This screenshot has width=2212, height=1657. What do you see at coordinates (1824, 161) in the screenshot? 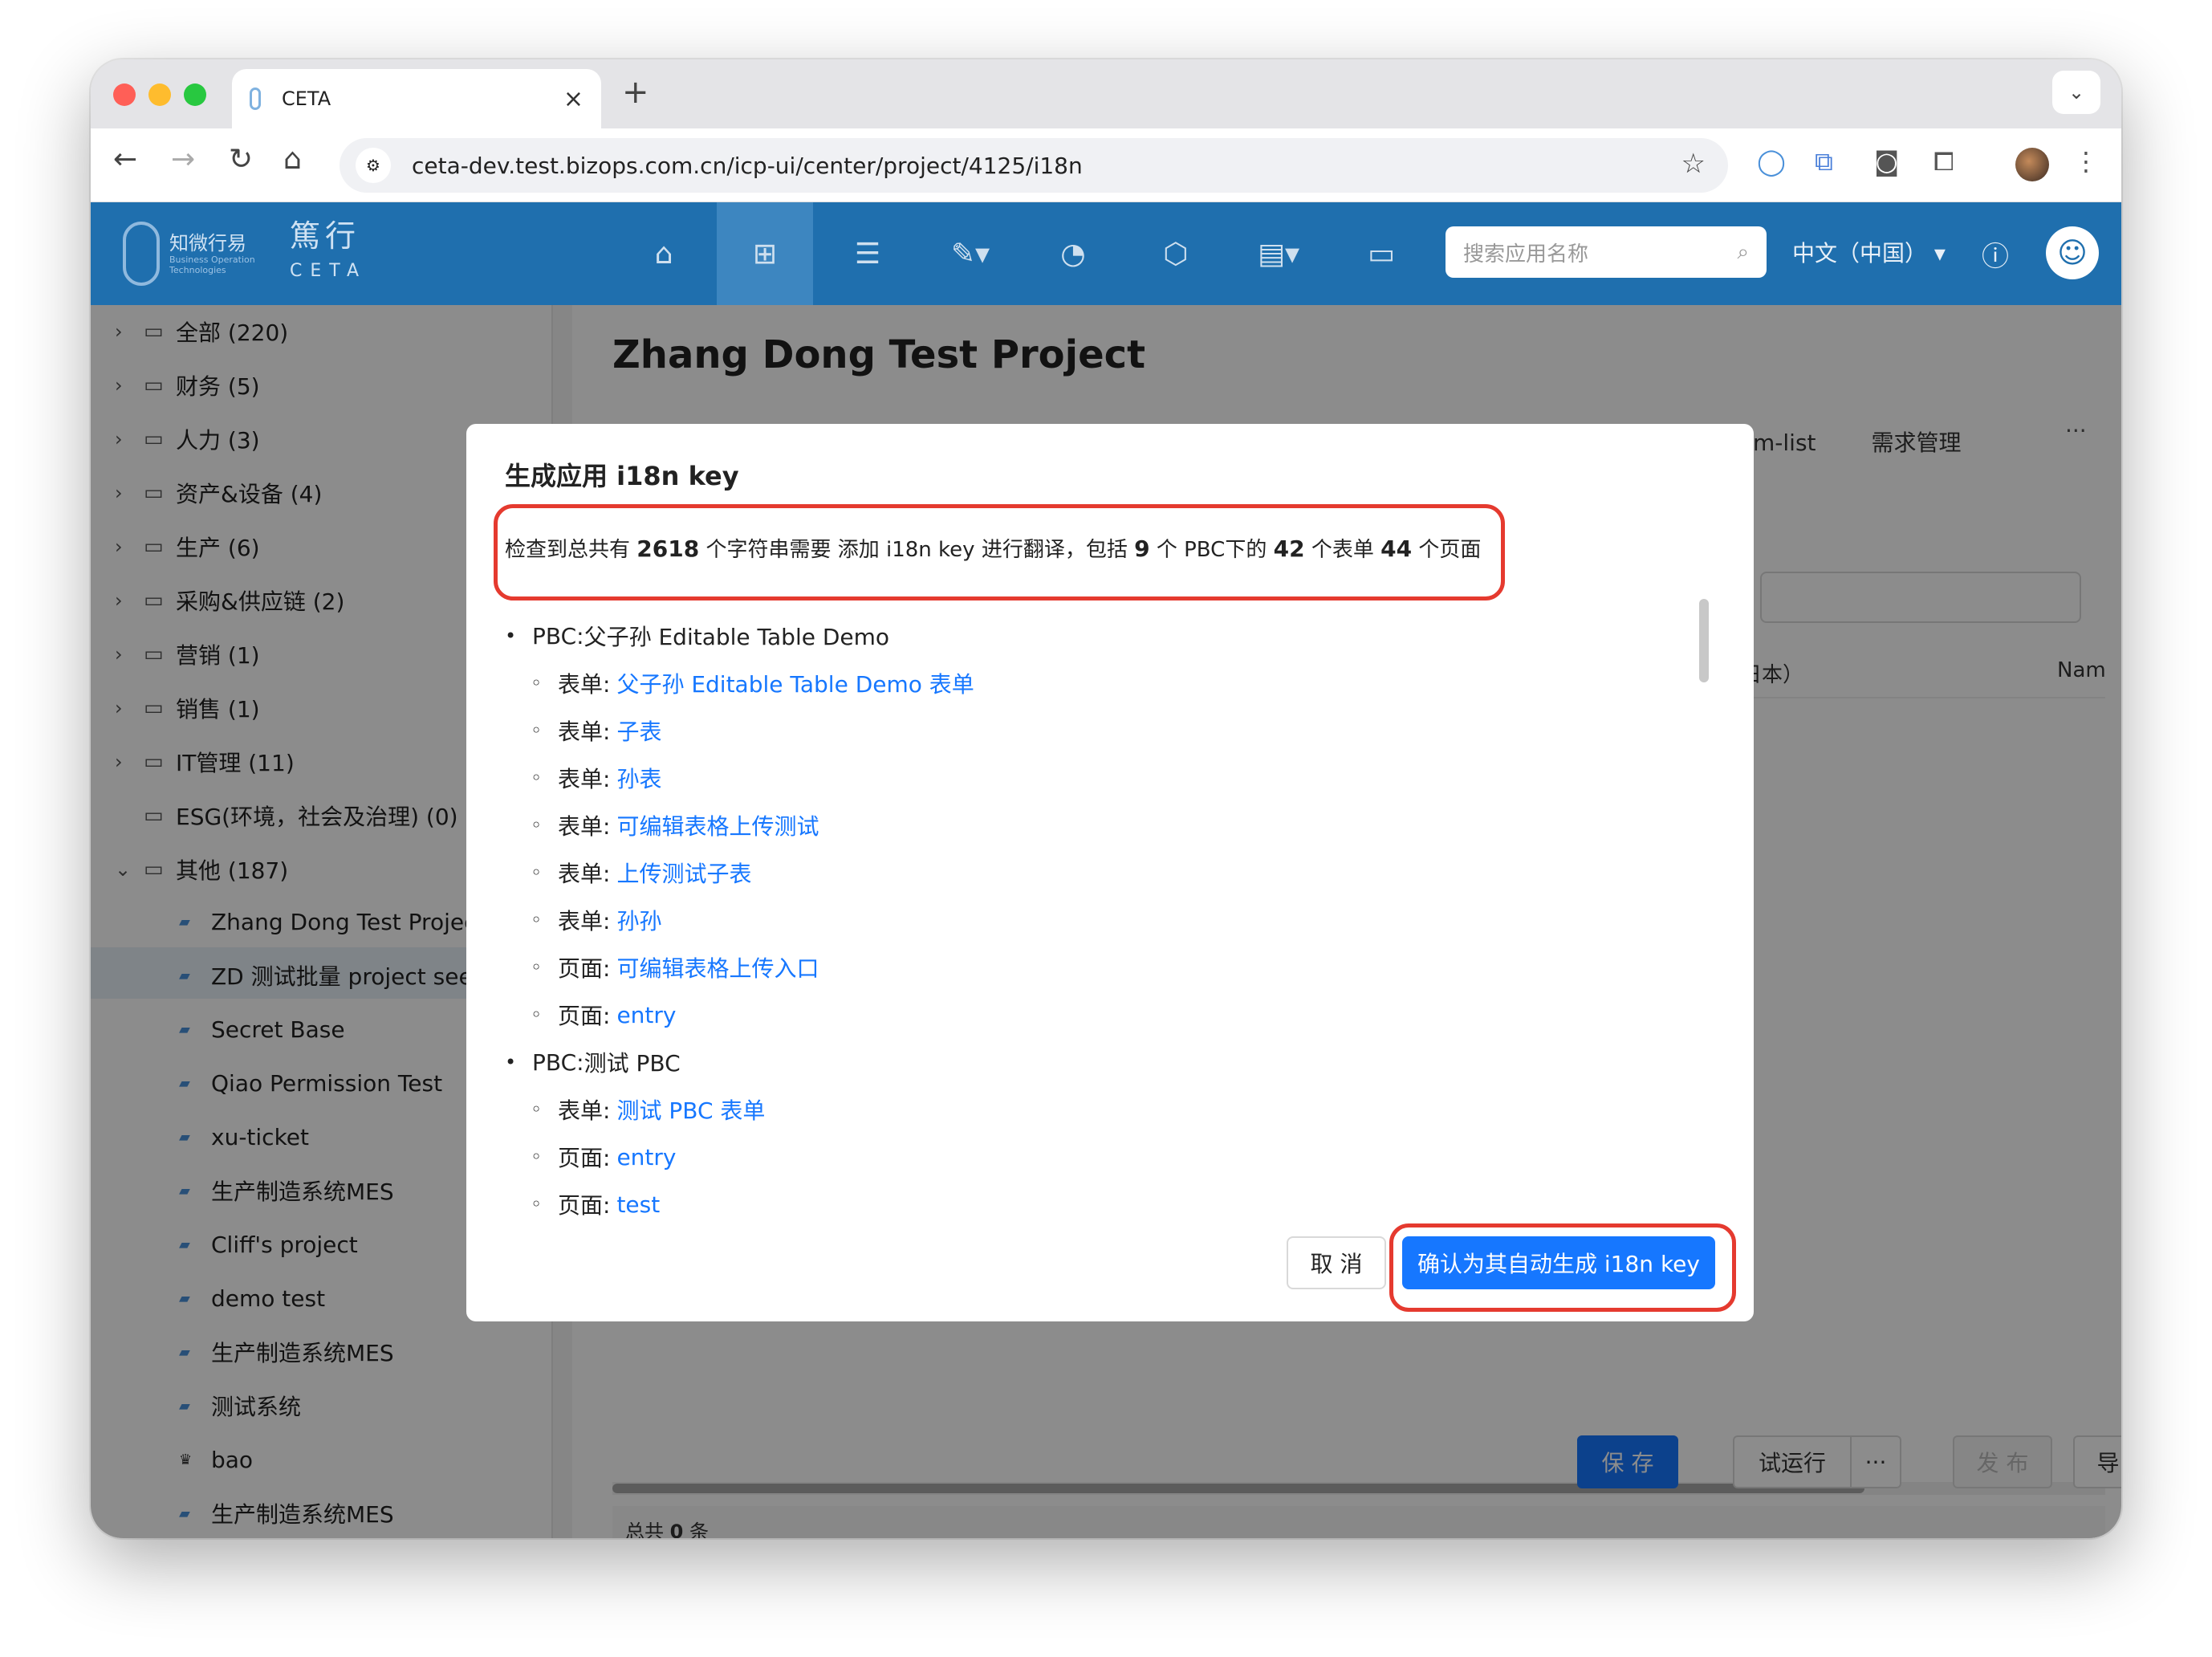
I see `translate-icon: ⧉` at bounding box center [1824, 161].